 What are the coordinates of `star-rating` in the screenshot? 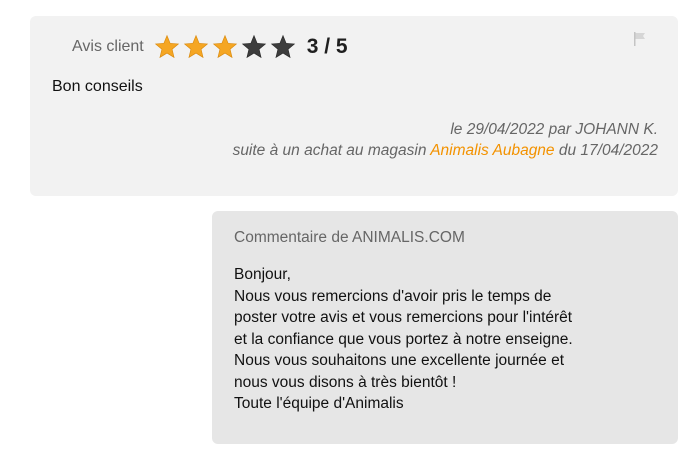 It's located at (226, 47).